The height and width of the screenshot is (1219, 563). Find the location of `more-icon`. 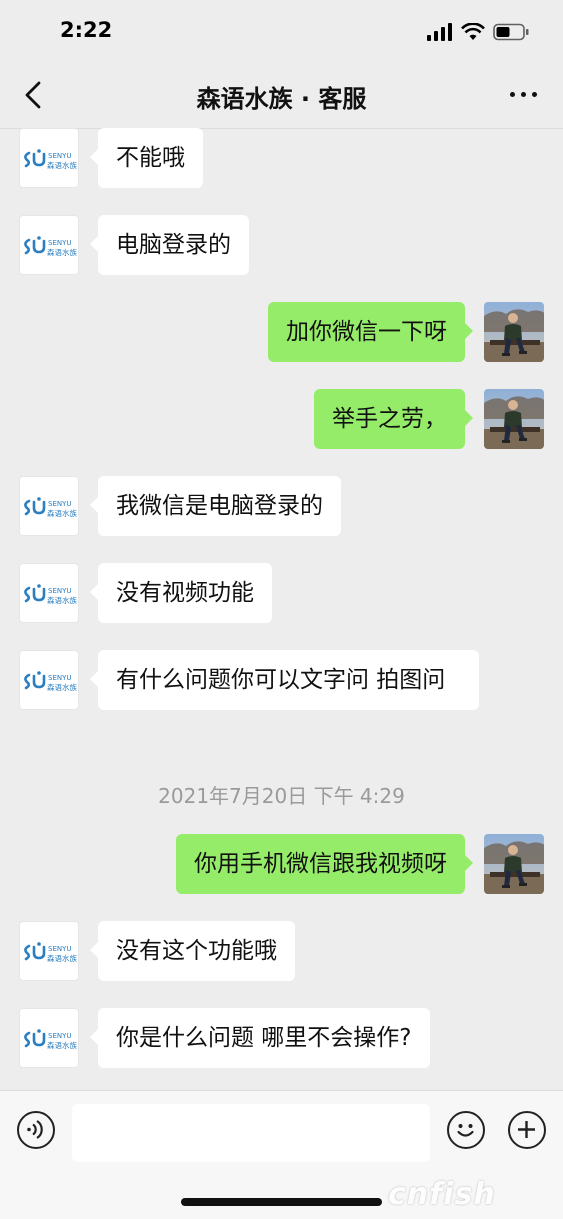

more-icon is located at coordinates (523, 94).